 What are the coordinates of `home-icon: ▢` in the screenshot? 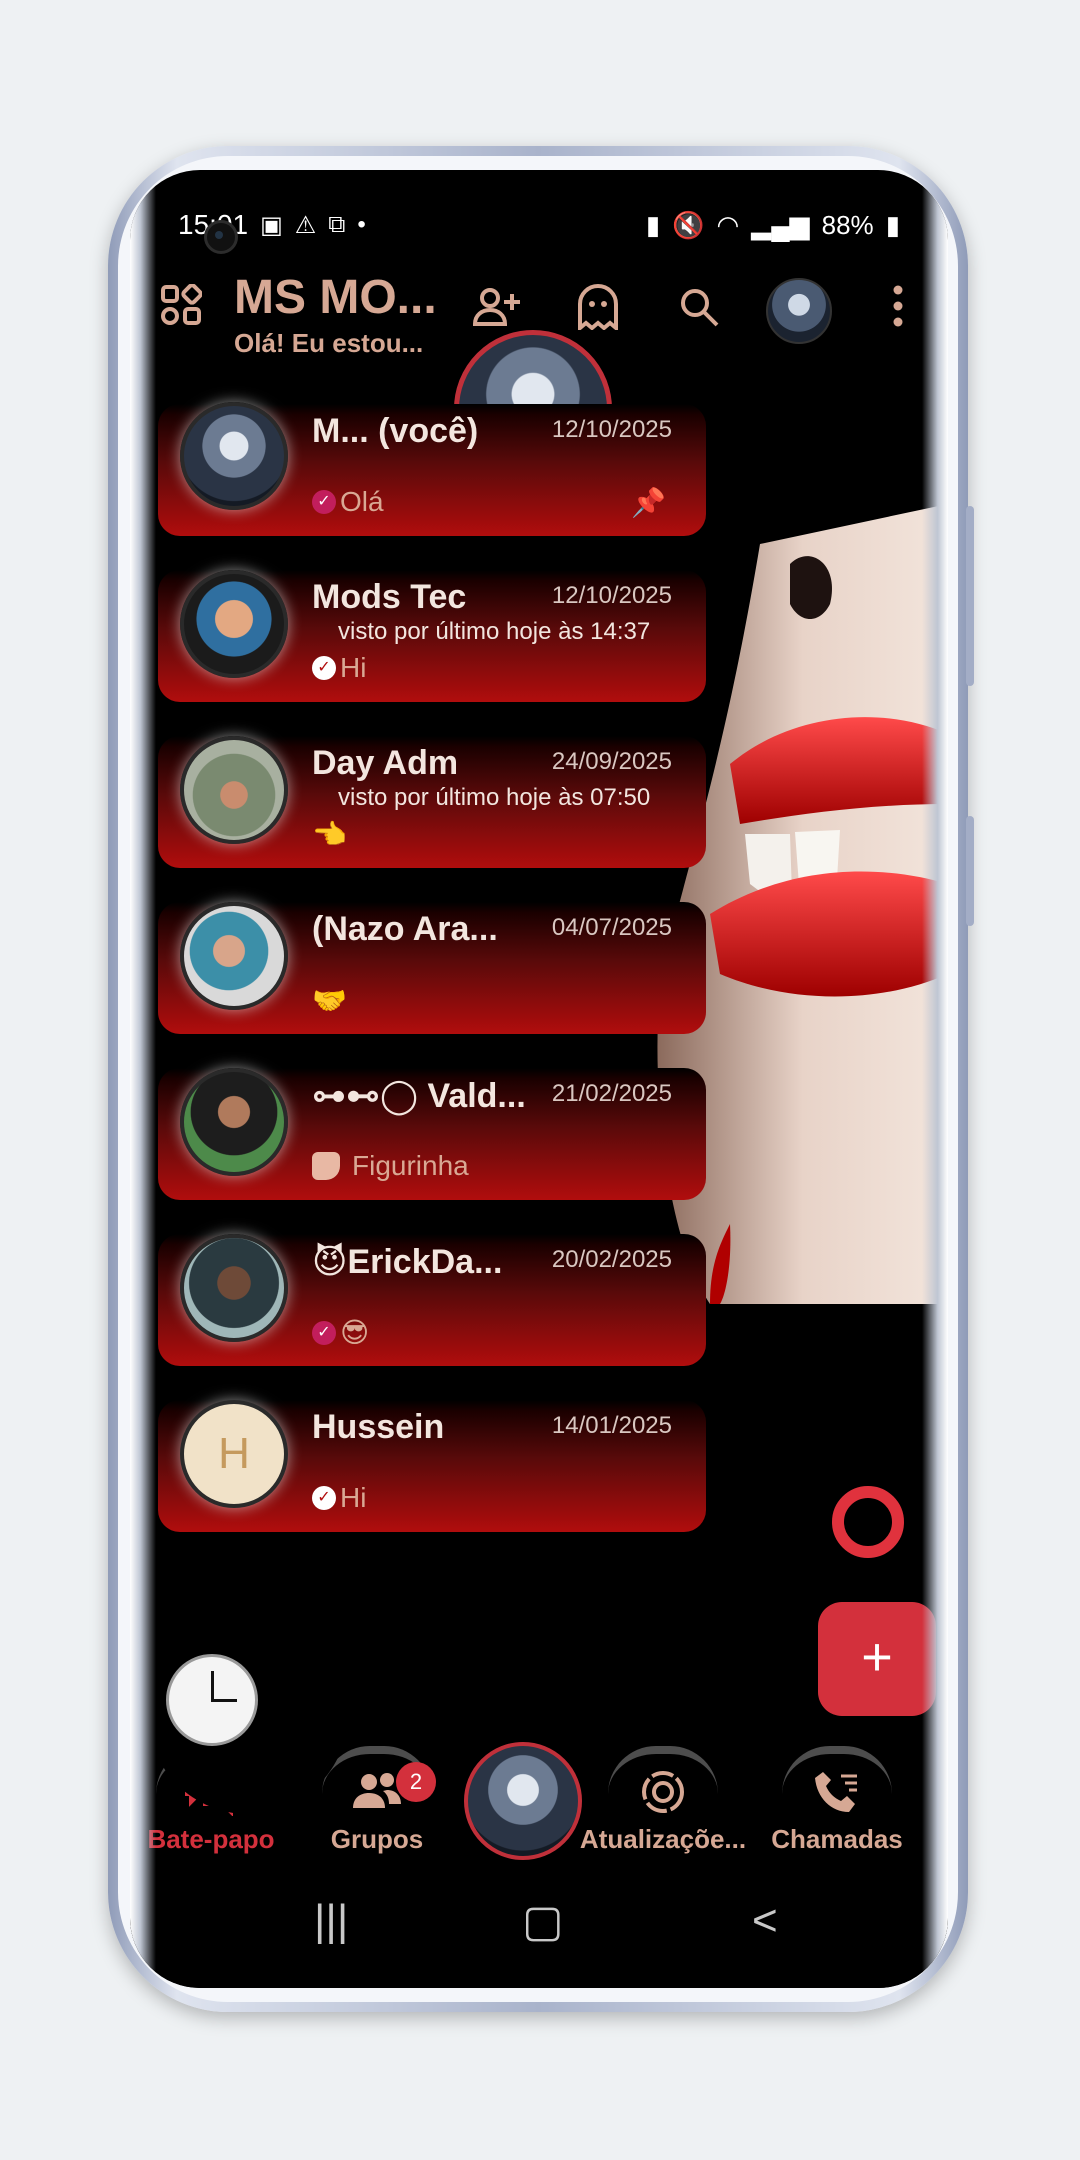 It's located at (543, 1921).